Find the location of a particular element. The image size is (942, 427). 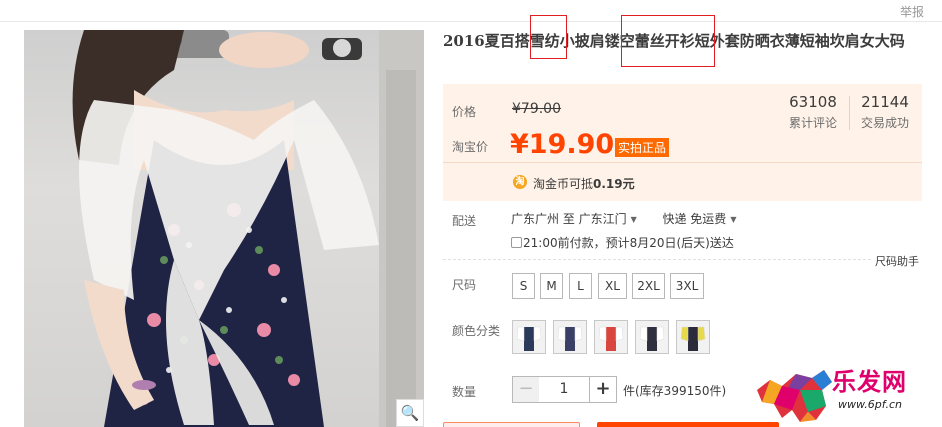

size-option: L is located at coordinates (580, 286).